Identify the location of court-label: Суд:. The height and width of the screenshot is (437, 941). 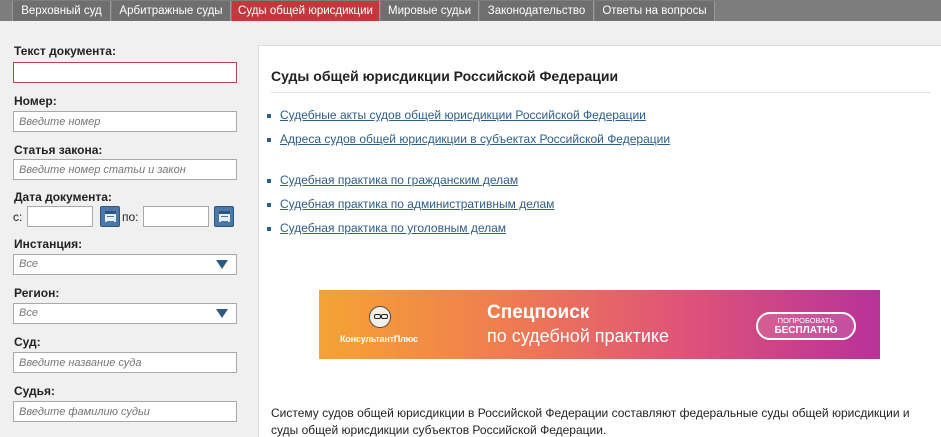
(27, 342).